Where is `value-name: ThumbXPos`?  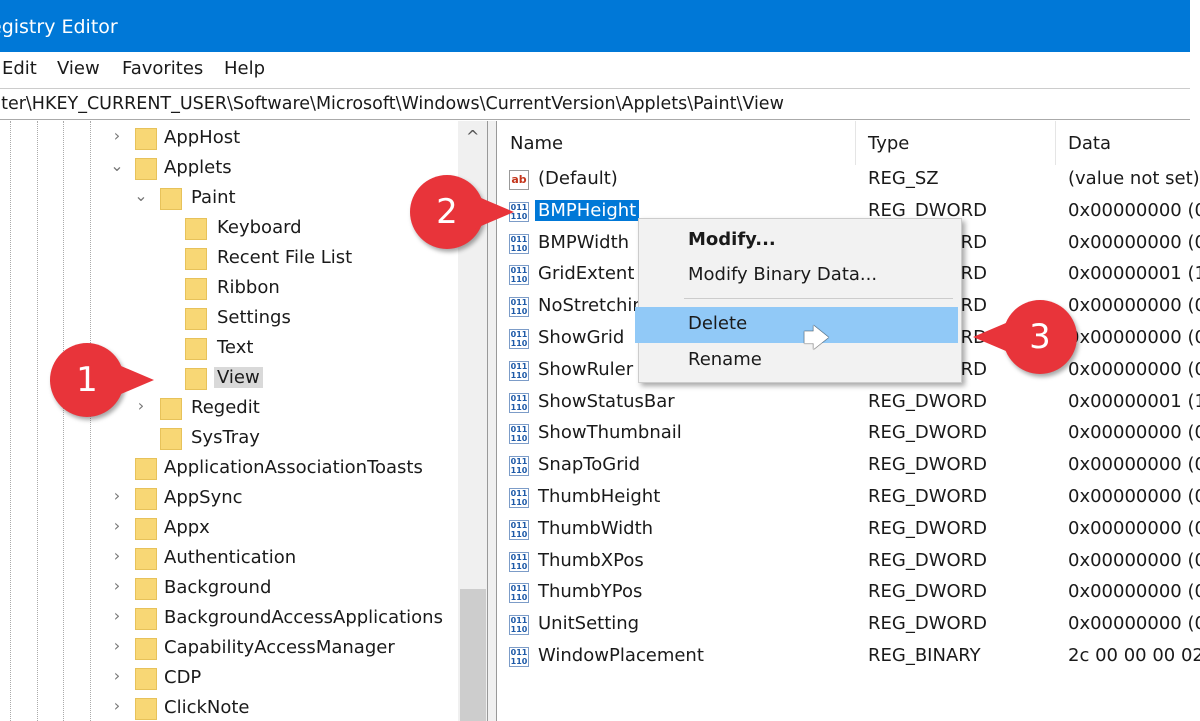
value-name: ThumbXPos is located at coordinates (591, 560).